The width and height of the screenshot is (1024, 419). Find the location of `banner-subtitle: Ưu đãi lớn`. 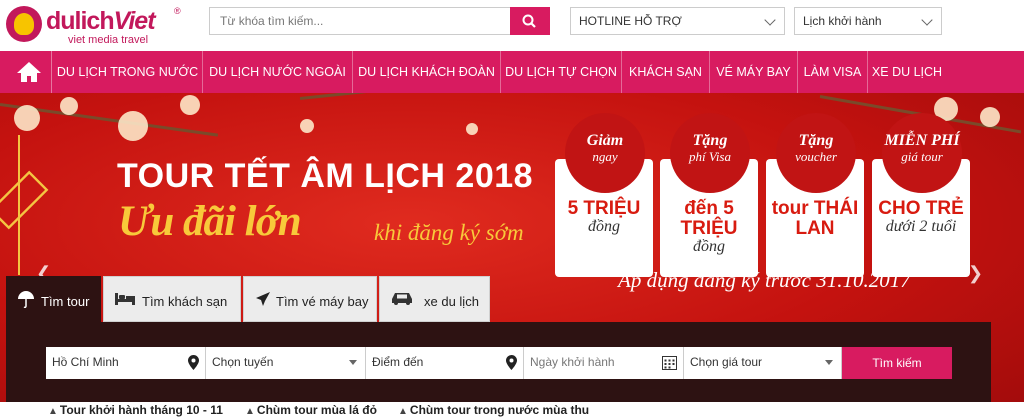

banner-subtitle: Ưu đãi lớn is located at coordinates (210, 221).